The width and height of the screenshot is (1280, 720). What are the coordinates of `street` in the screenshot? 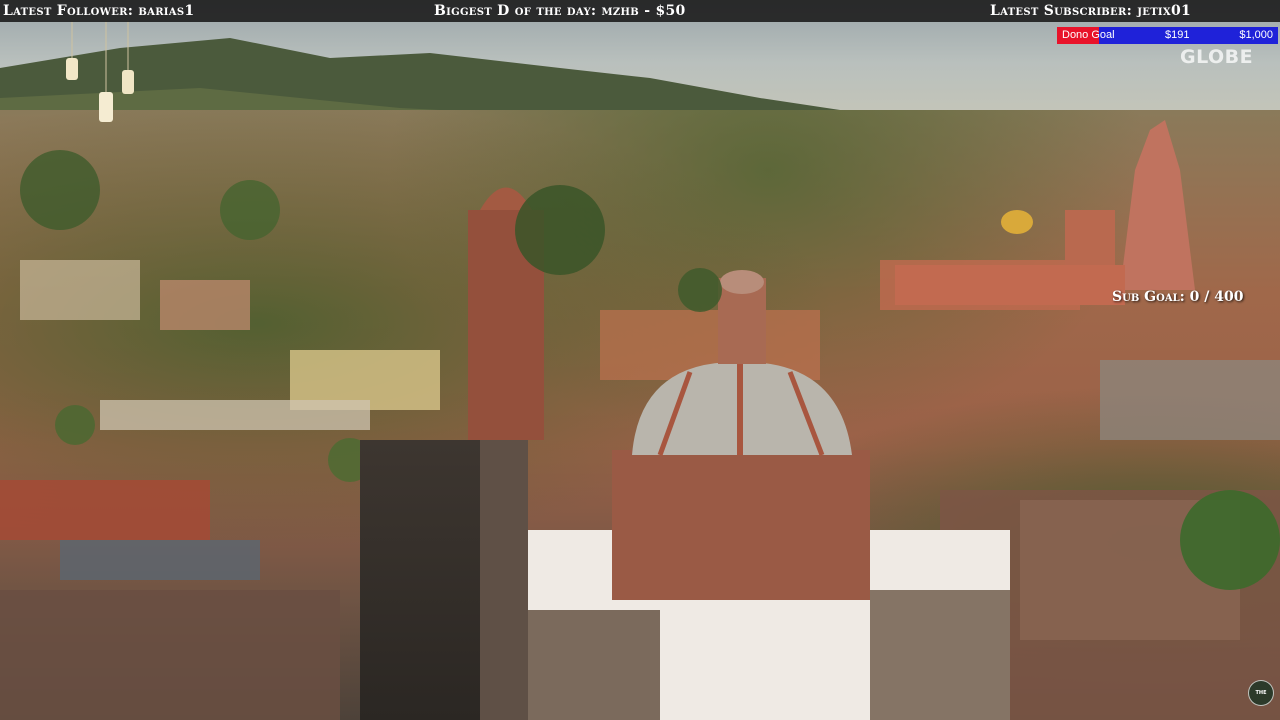 It's located at (420, 580).